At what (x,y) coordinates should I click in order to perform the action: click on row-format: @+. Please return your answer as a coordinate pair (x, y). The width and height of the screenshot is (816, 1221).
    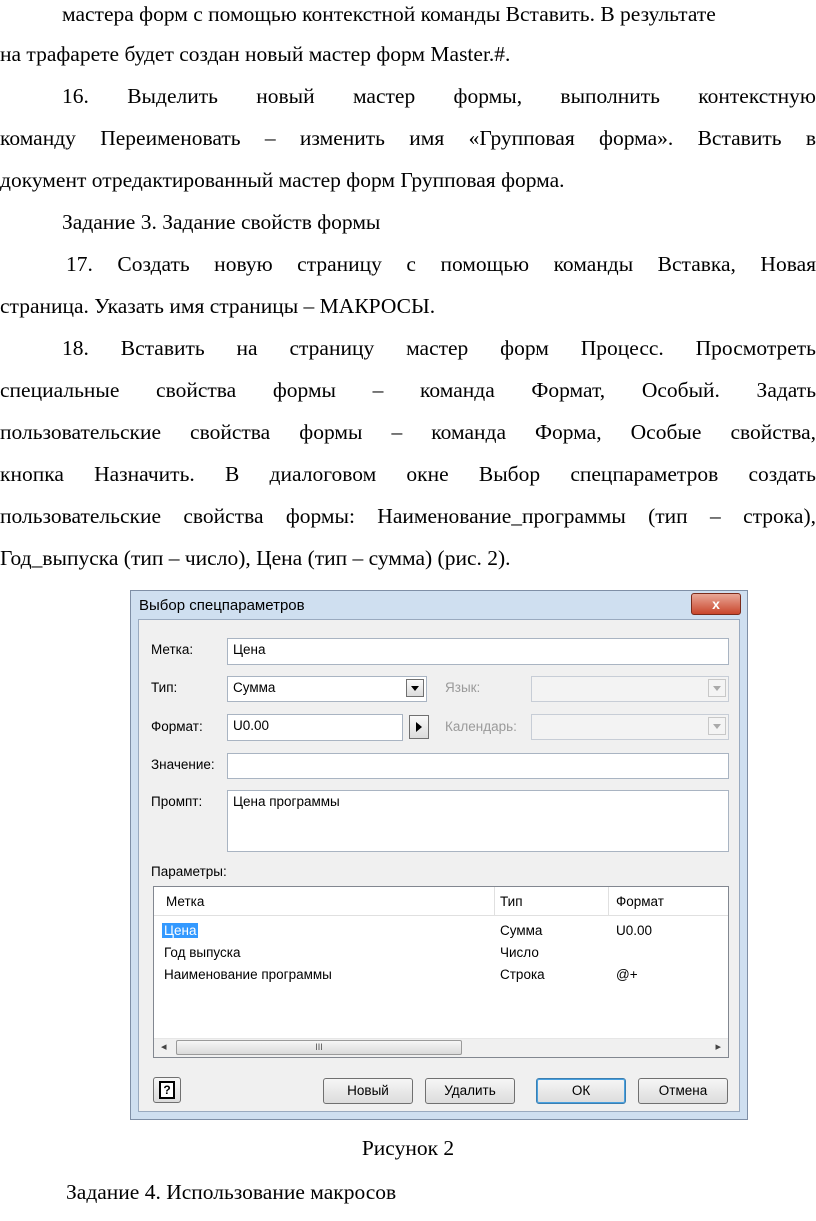
    Looking at the image, I should click on (627, 974).